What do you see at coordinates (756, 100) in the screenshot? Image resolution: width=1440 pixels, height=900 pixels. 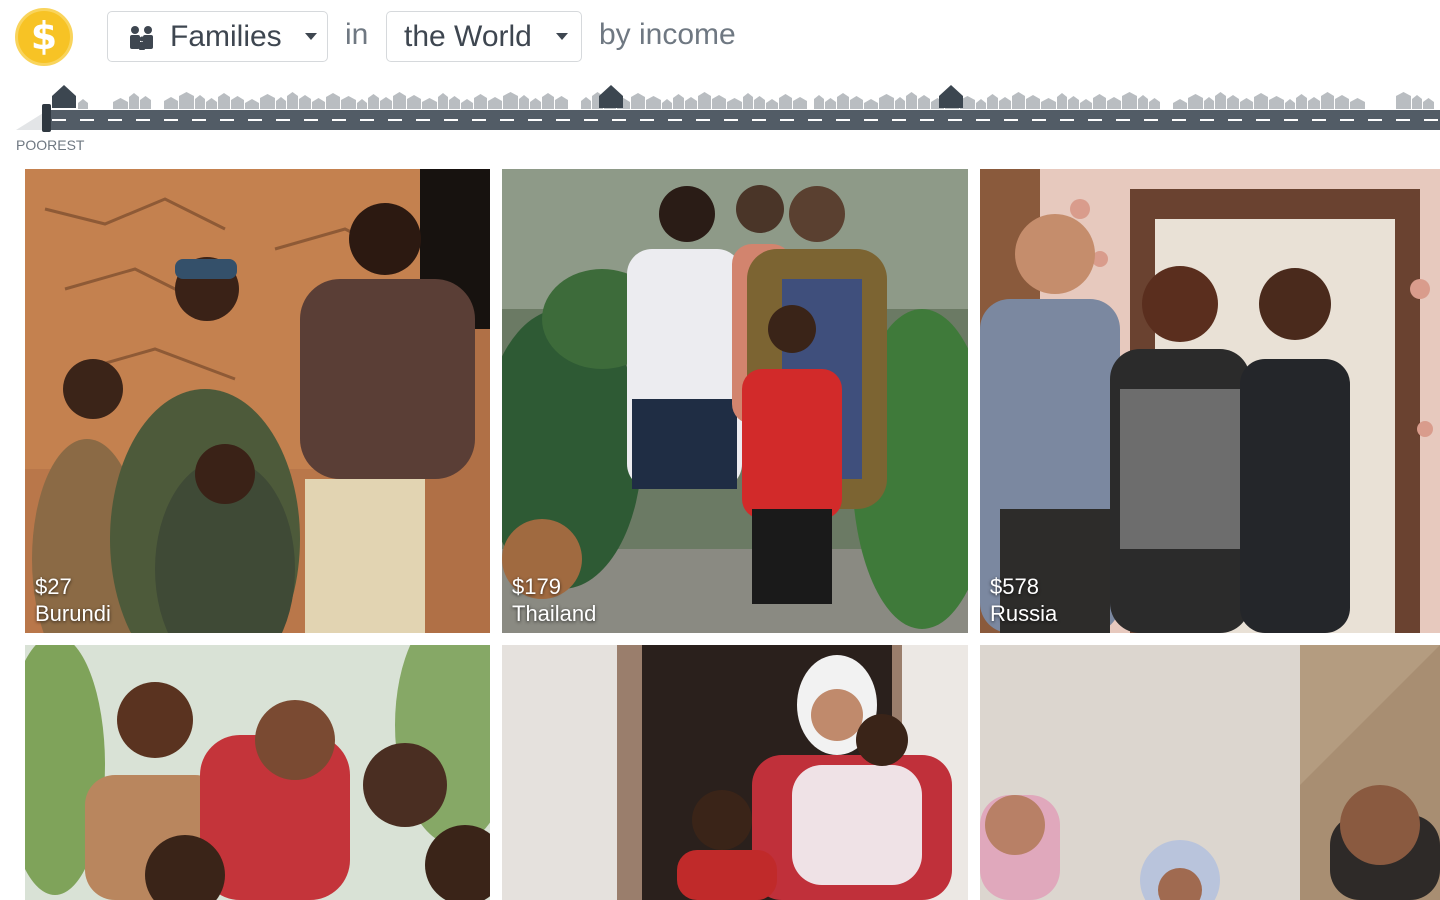 I see `houses-row` at bounding box center [756, 100].